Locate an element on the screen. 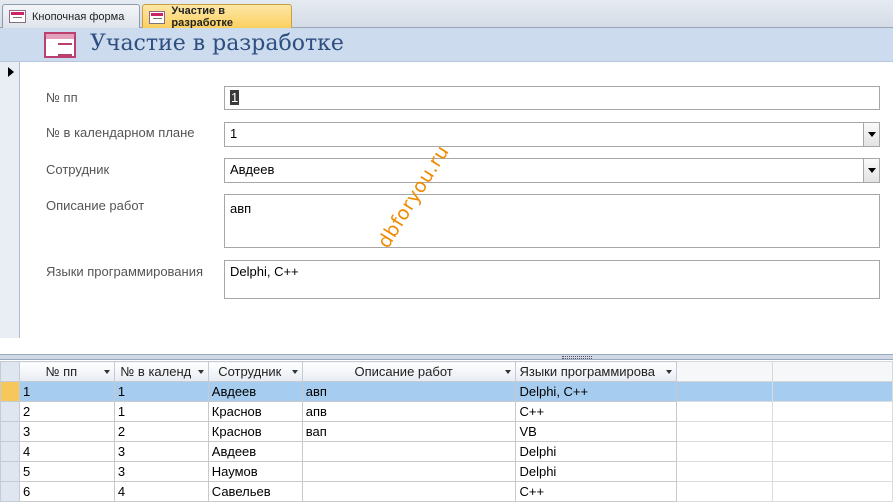  table-row: 4 3 Авдеев Delphi is located at coordinates (446, 451).